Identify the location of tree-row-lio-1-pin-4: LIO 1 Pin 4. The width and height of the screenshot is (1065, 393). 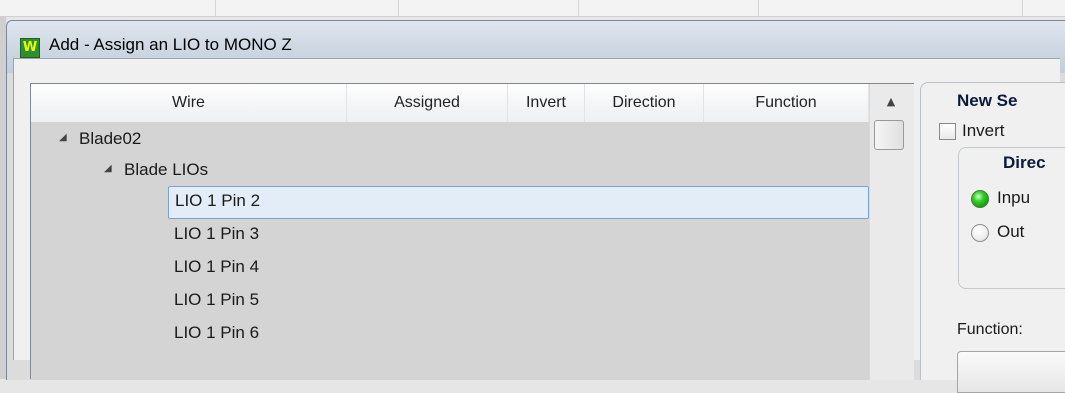
(450, 268).